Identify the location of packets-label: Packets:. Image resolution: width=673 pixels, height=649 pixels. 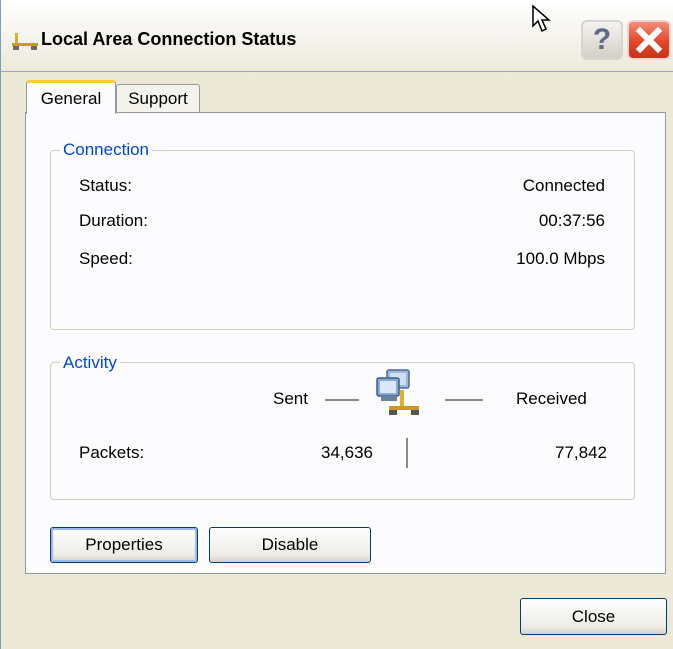
(112, 452).